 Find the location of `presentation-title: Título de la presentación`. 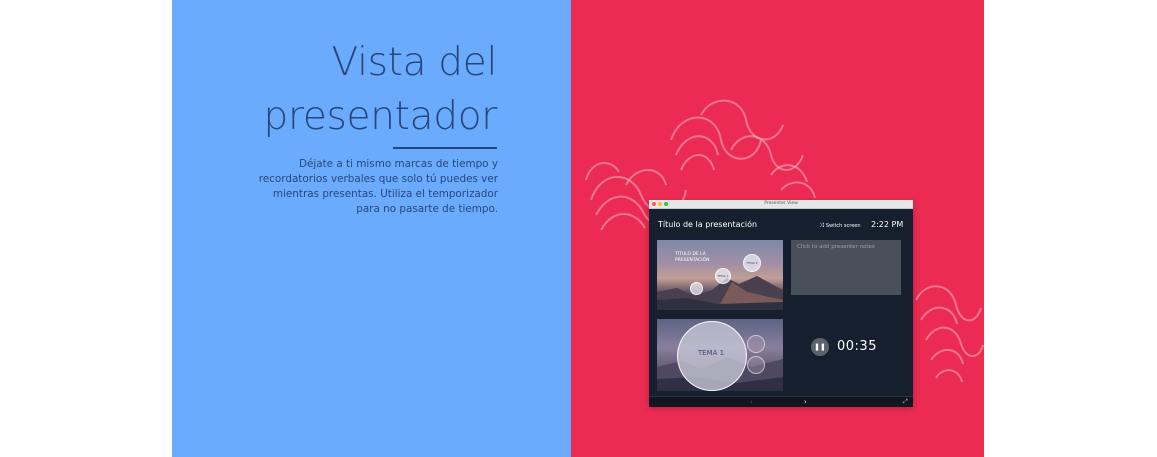

presentation-title: Título de la presentación is located at coordinates (708, 224).